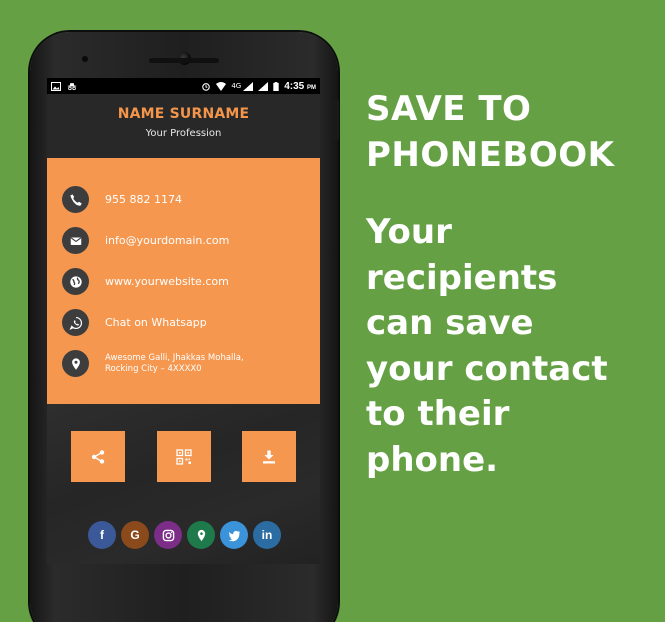  What do you see at coordinates (135, 535) in the screenshot?
I see `google-icon: G` at bounding box center [135, 535].